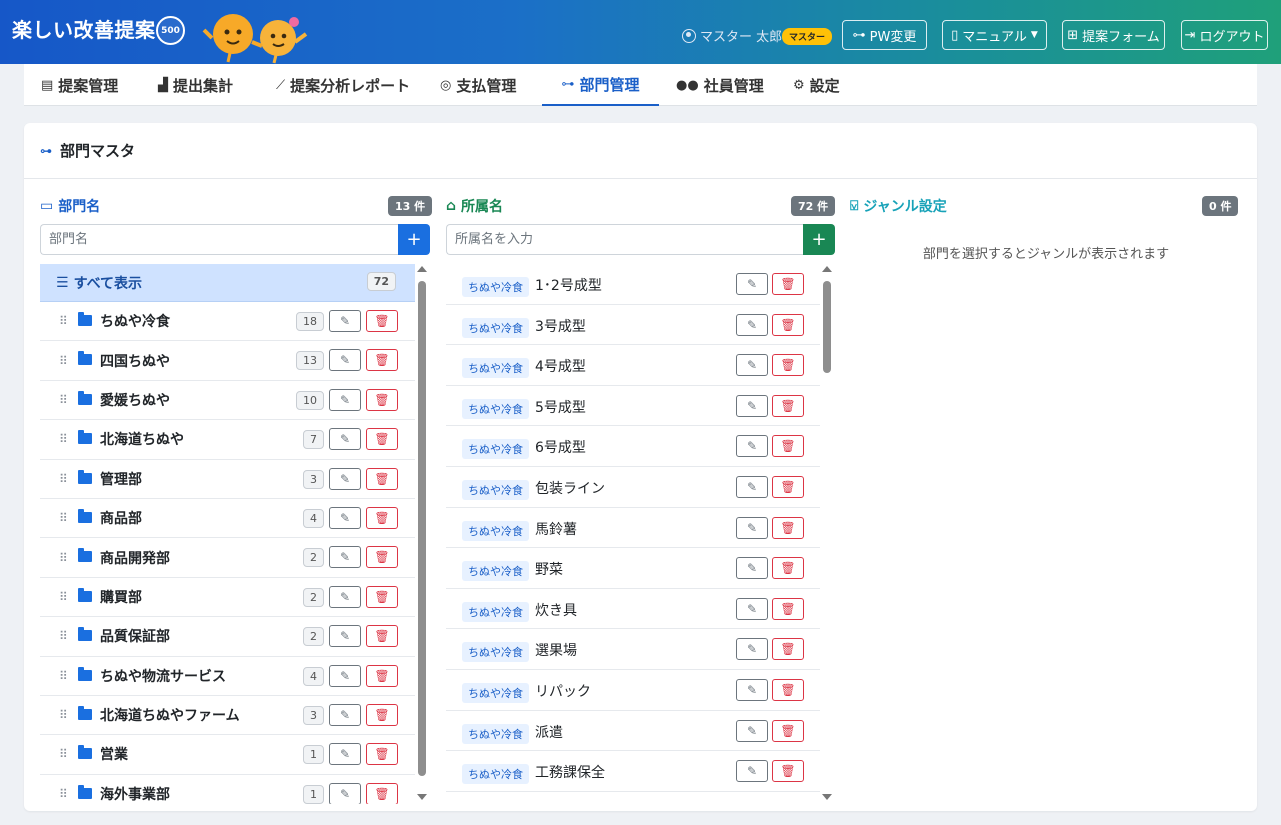 This screenshot has height=825, width=1281. What do you see at coordinates (633, 446) in the screenshot?
I see `affiliation-row: ちぬや冷食 6号成型 ✎ 🗑` at bounding box center [633, 446].